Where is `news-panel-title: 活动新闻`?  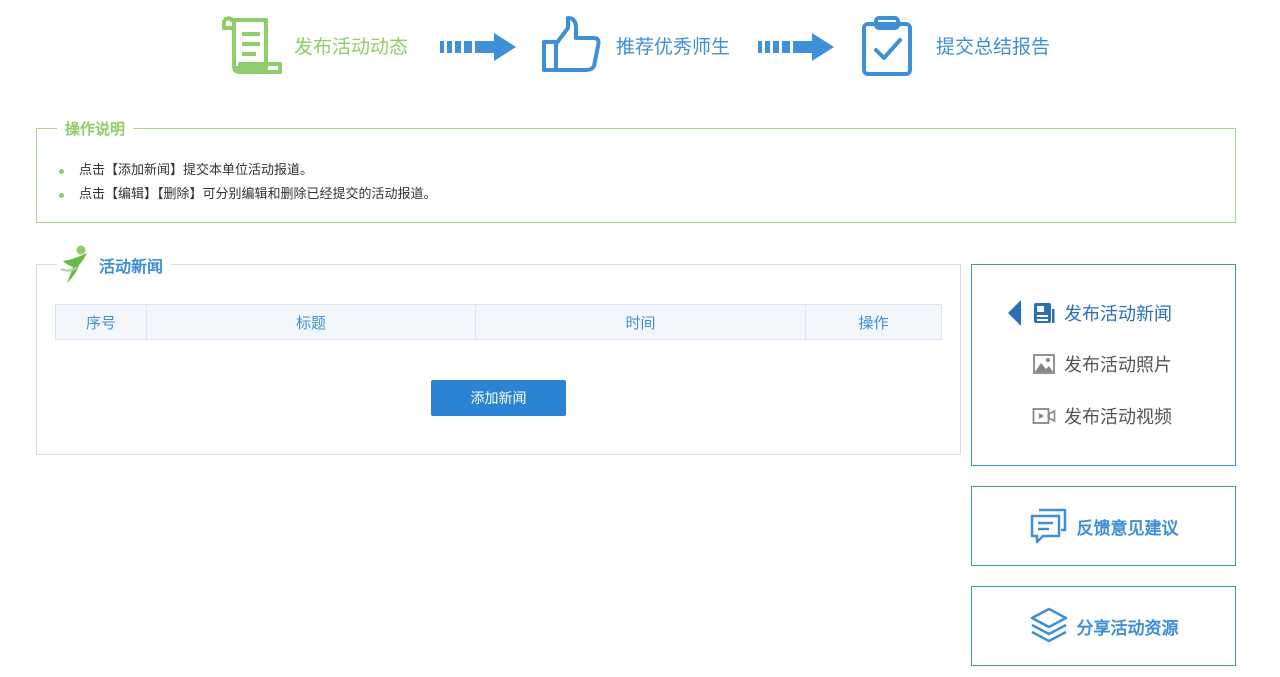 news-panel-title: 活动新闻 is located at coordinates (131, 266).